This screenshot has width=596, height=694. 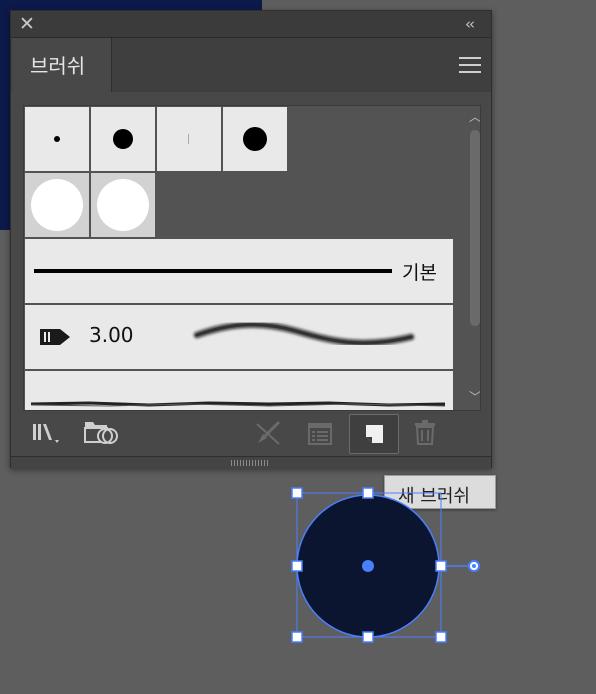 What do you see at coordinates (368, 566) in the screenshot?
I see `center-point` at bounding box center [368, 566].